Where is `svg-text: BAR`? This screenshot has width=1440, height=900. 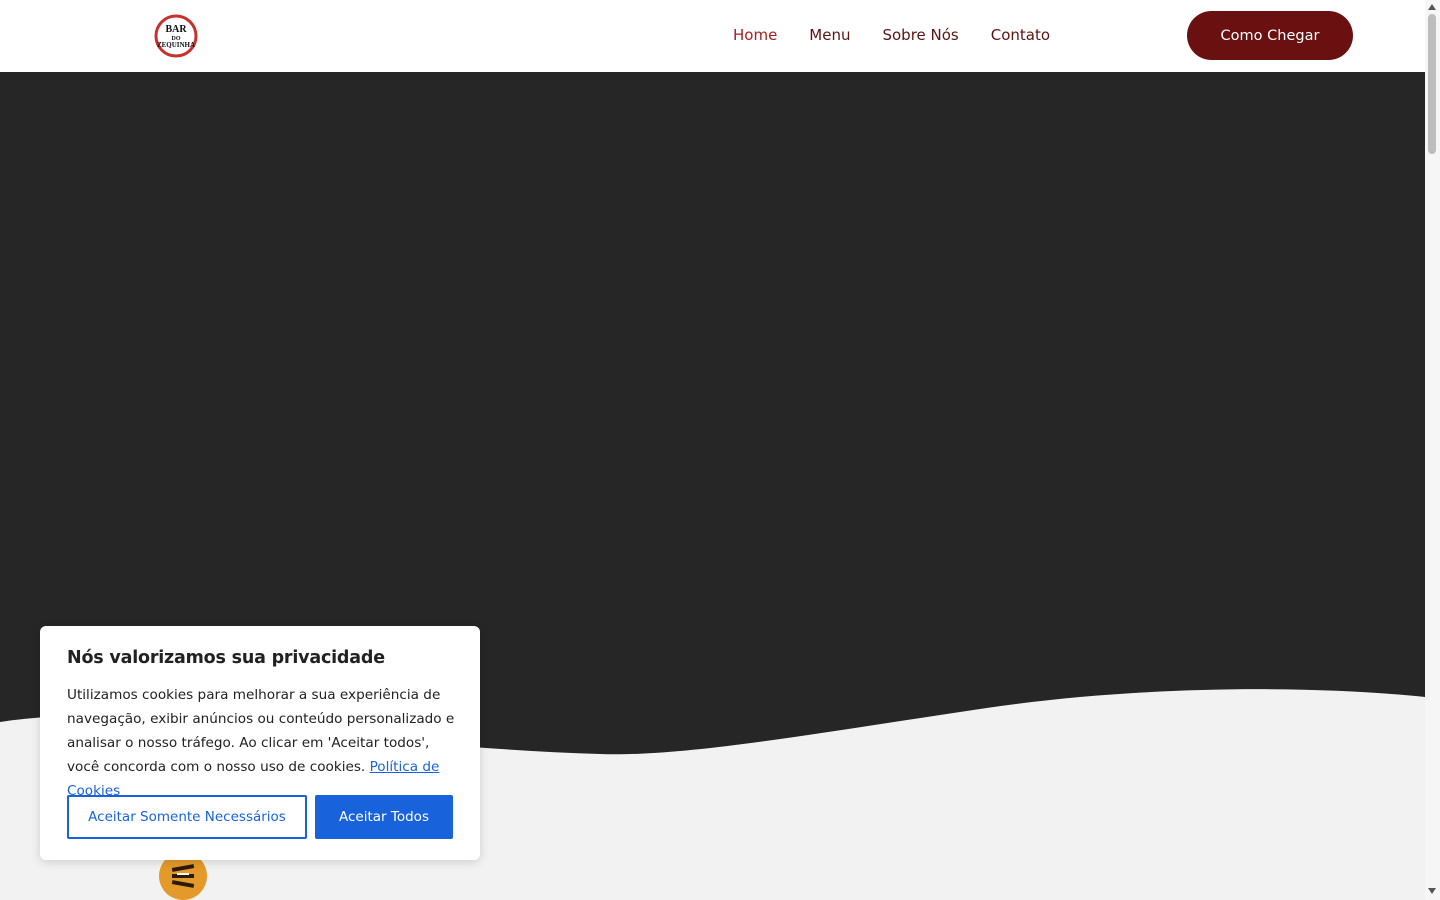 svg-text: BAR is located at coordinates (176, 29).